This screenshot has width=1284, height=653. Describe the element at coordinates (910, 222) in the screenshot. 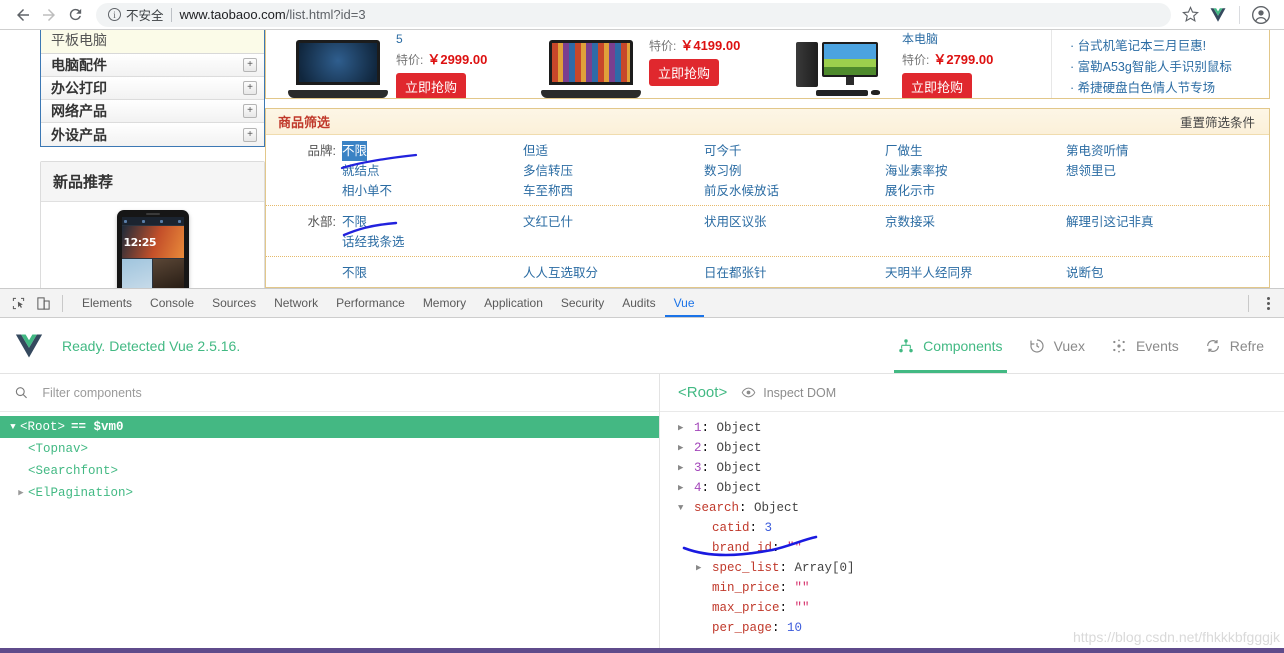

I see `filter-option: 京数接采` at that location.